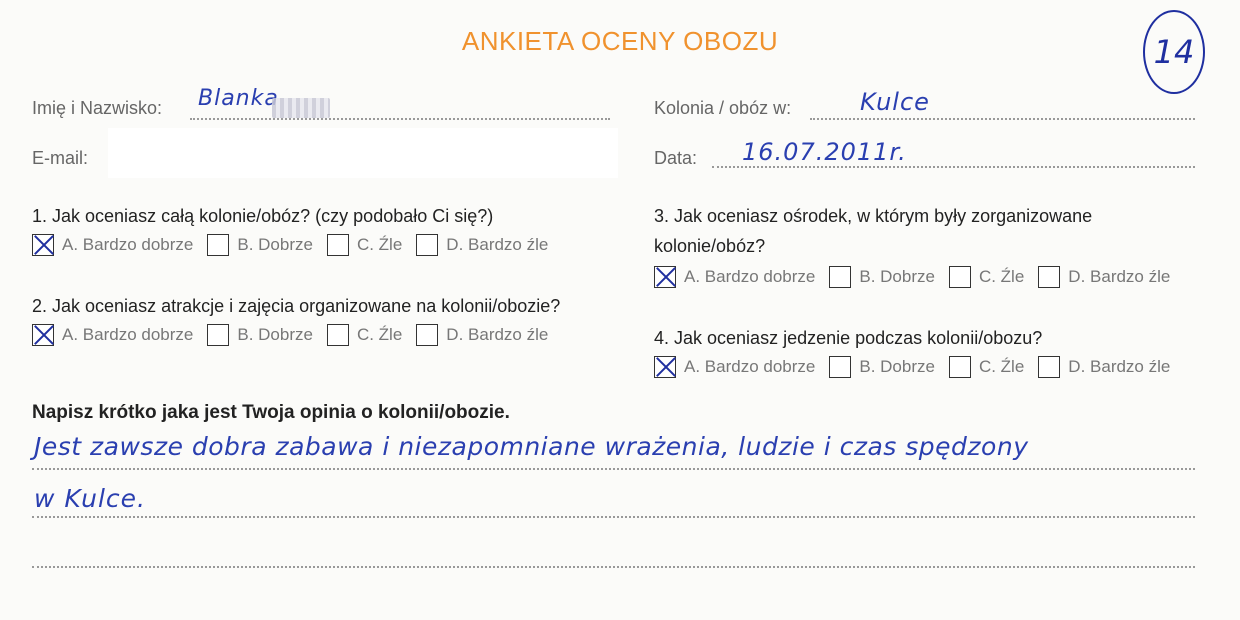 This screenshot has height=620, width=1240. Describe the element at coordinates (1049, 277) in the screenshot. I see `q3-checkbox-d` at that location.